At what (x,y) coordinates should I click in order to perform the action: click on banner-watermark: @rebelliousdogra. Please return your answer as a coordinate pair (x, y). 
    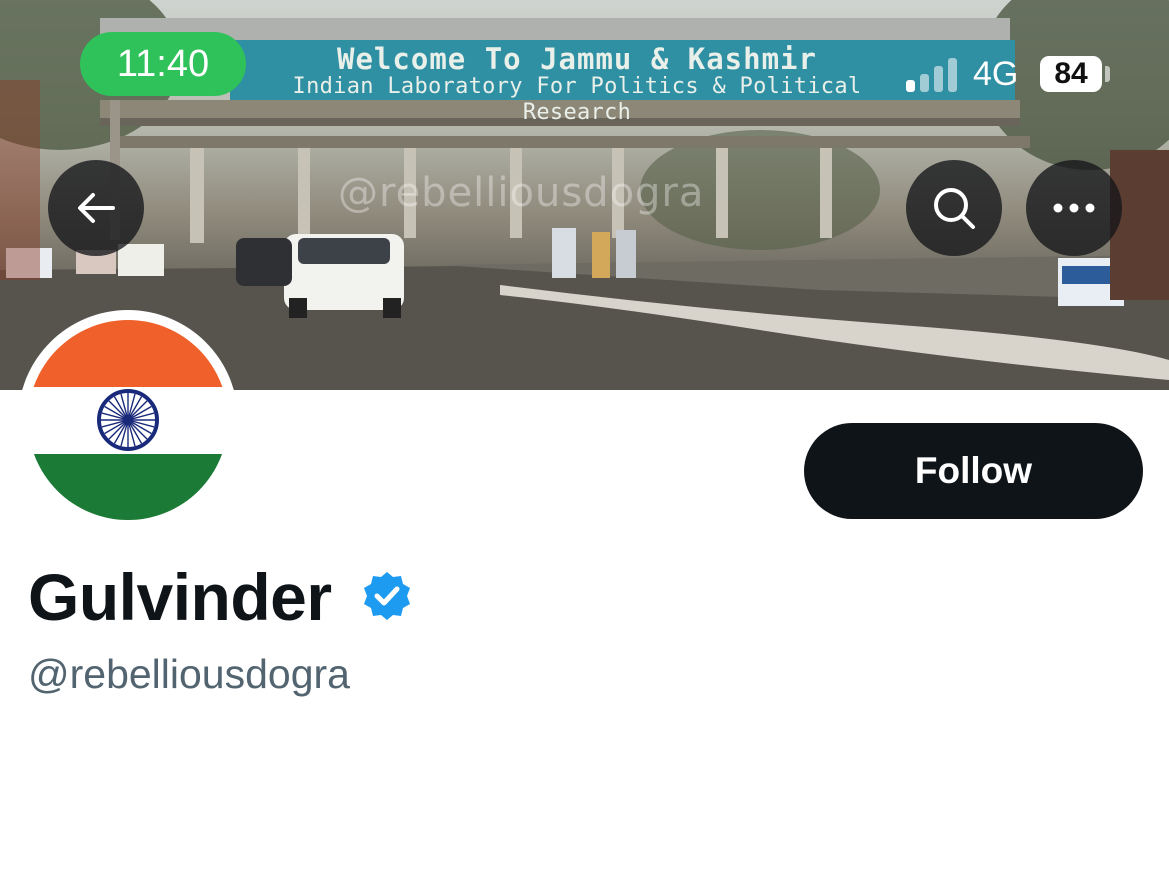
    Looking at the image, I should click on (521, 193).